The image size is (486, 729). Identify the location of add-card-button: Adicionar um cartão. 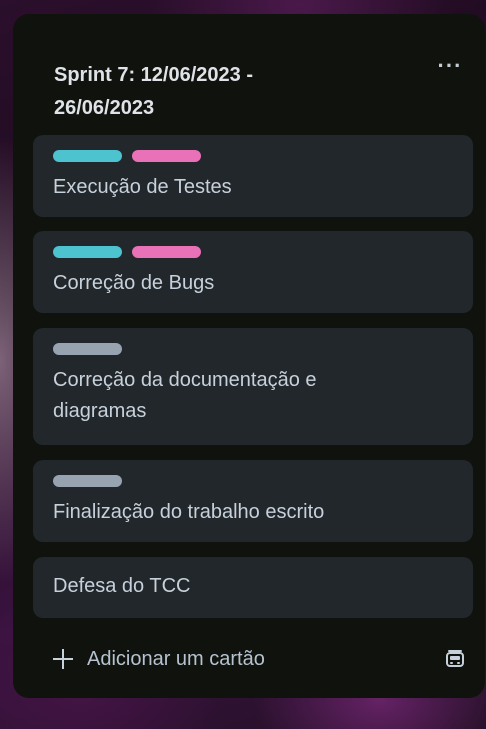
(149, 659).